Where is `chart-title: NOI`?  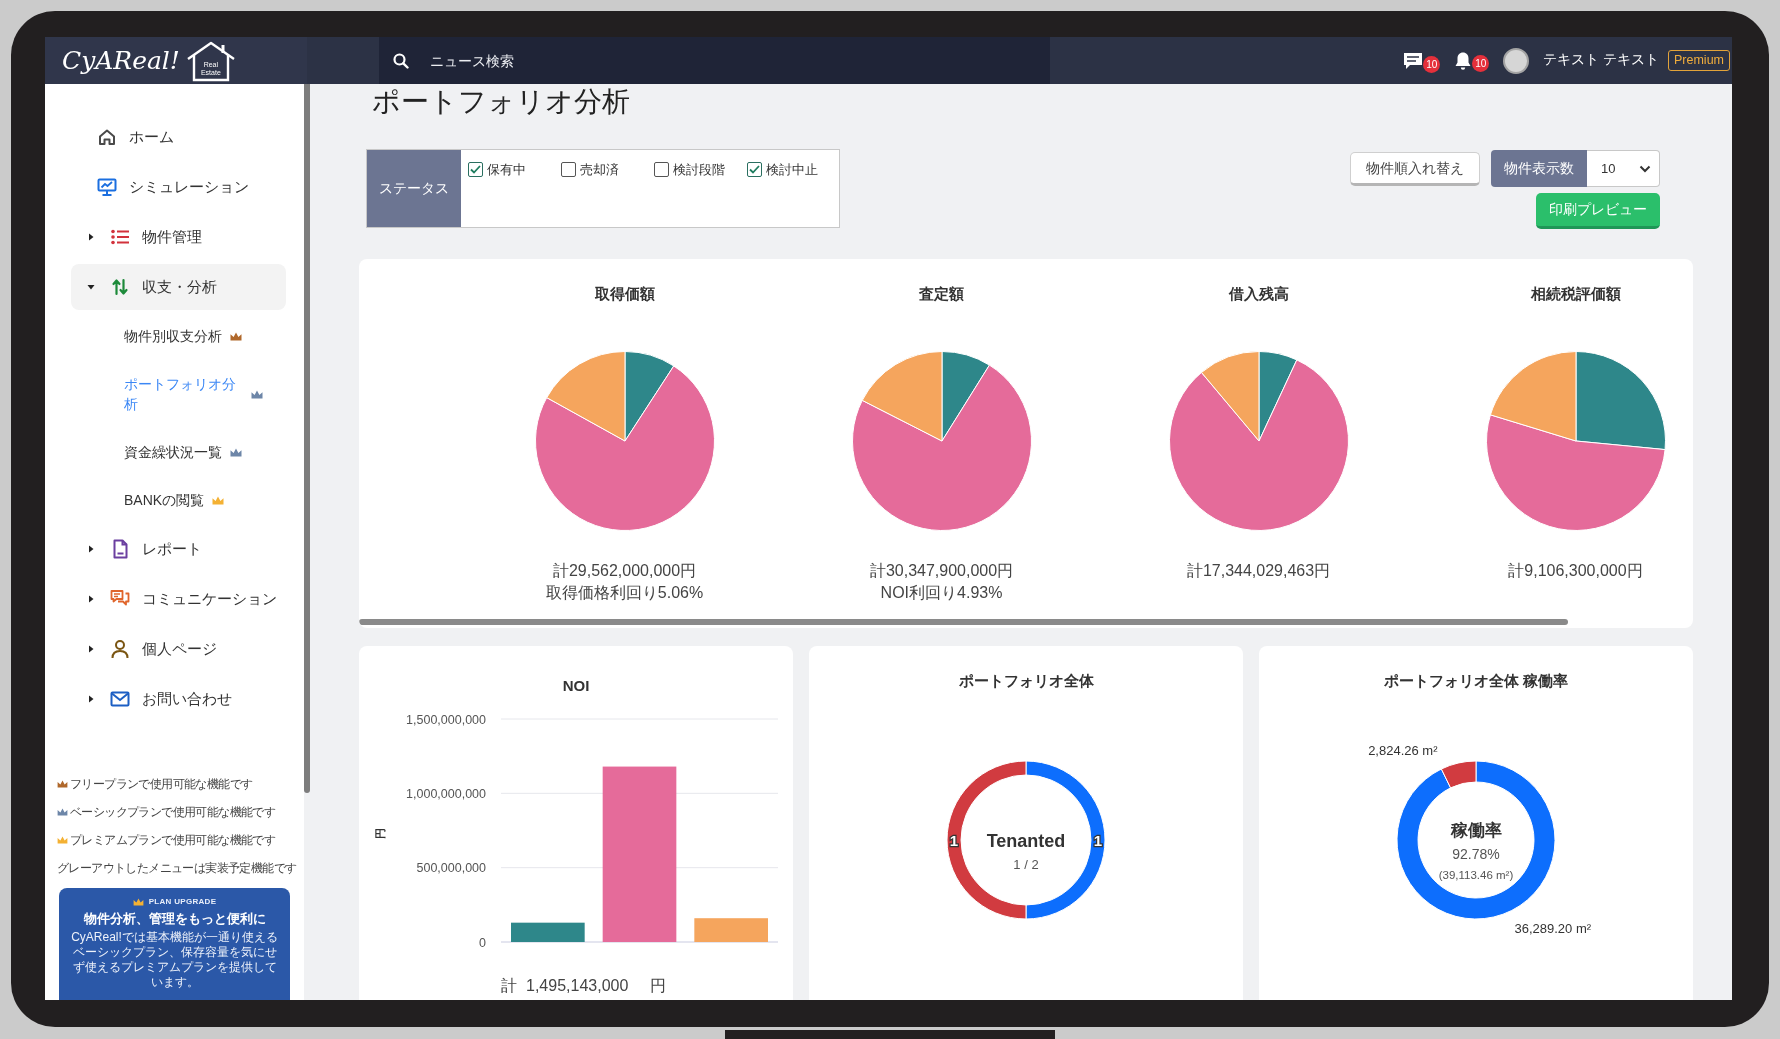
chart-title: NOI is located at coordinates (576, 686).